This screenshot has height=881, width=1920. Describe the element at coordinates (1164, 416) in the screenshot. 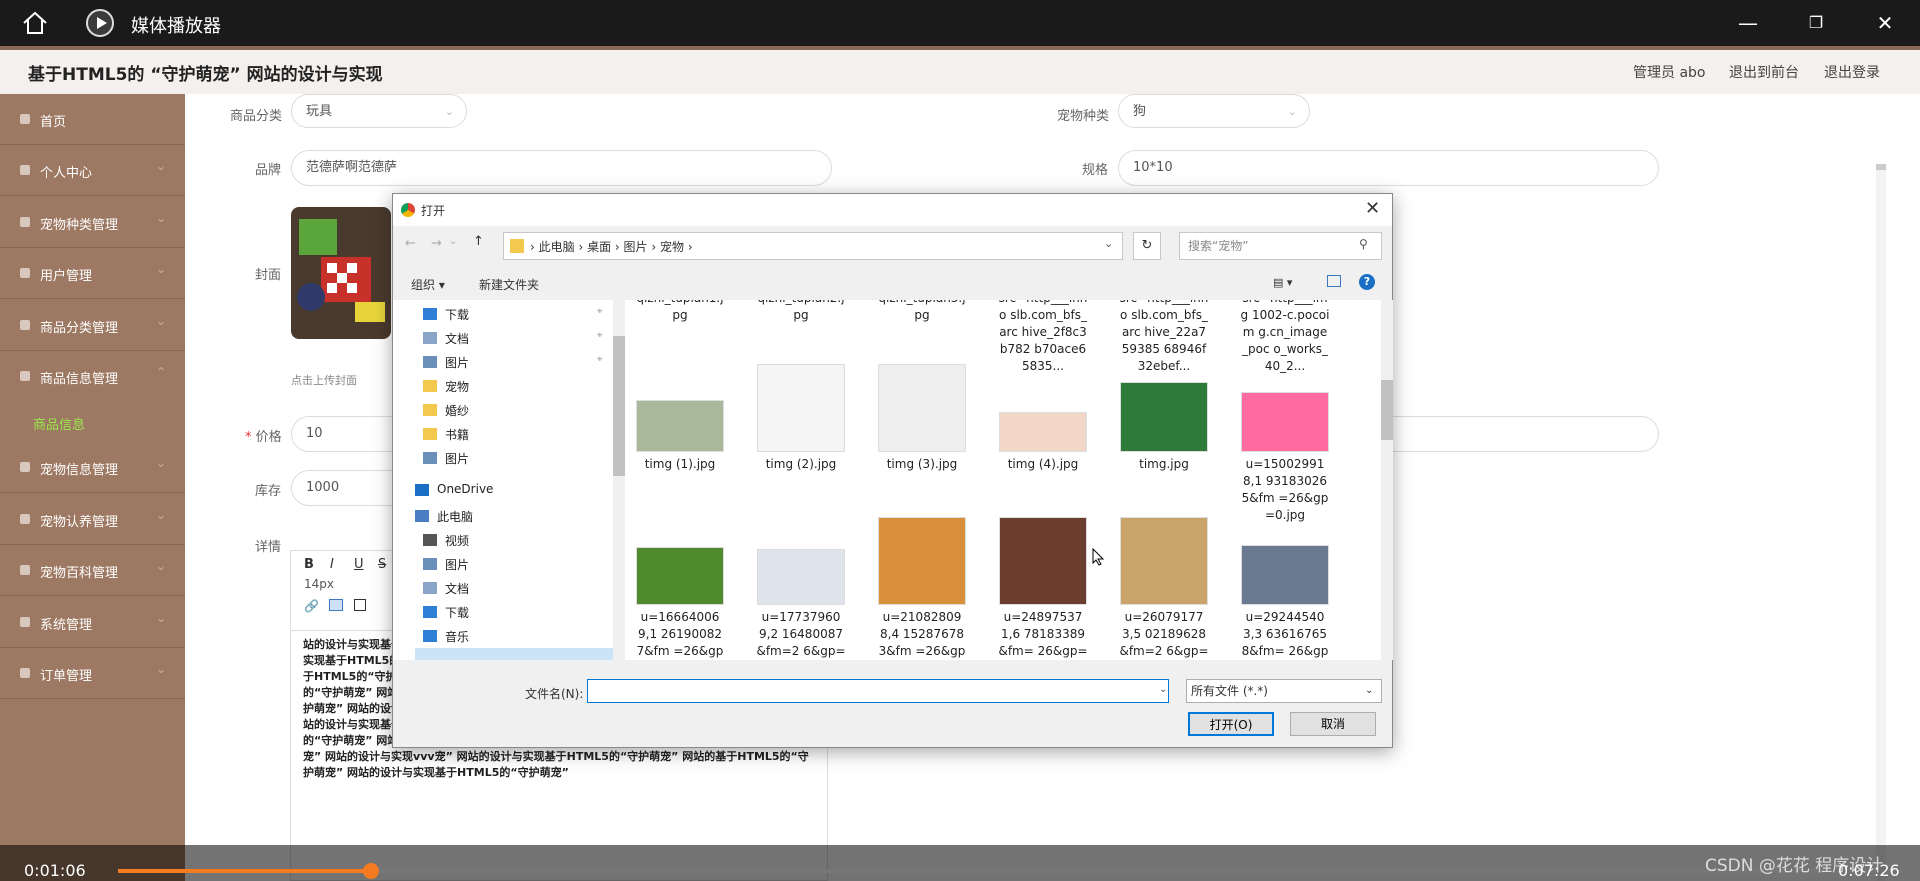

I see `file-item: timg.jpg` at that location.